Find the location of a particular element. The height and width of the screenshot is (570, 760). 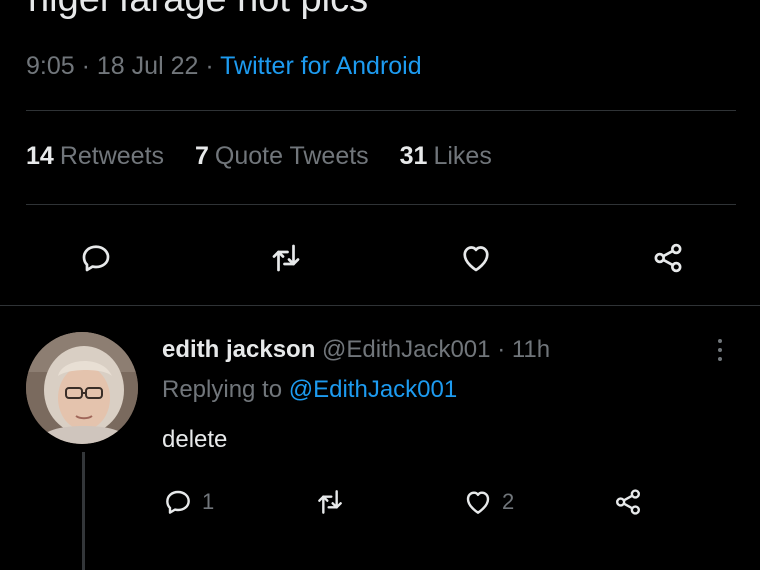

reply-button is located at coordinates (96, 258).